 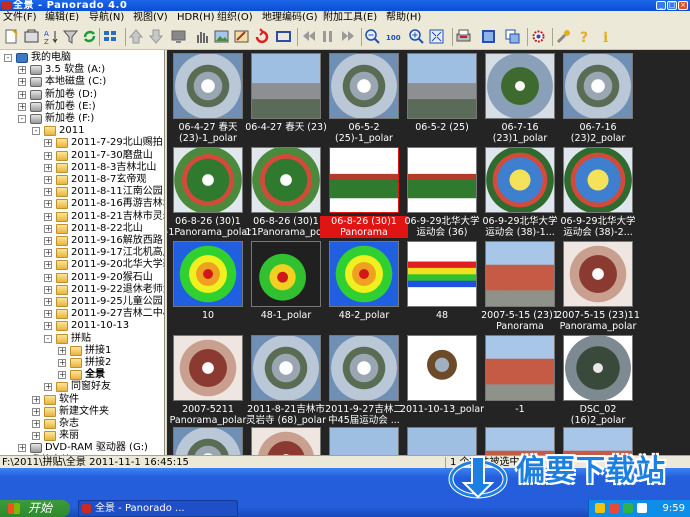 What do you see at coordinates (463, 36) in the screenshot?
I see `print-icon` at bounding box center [463, 36].